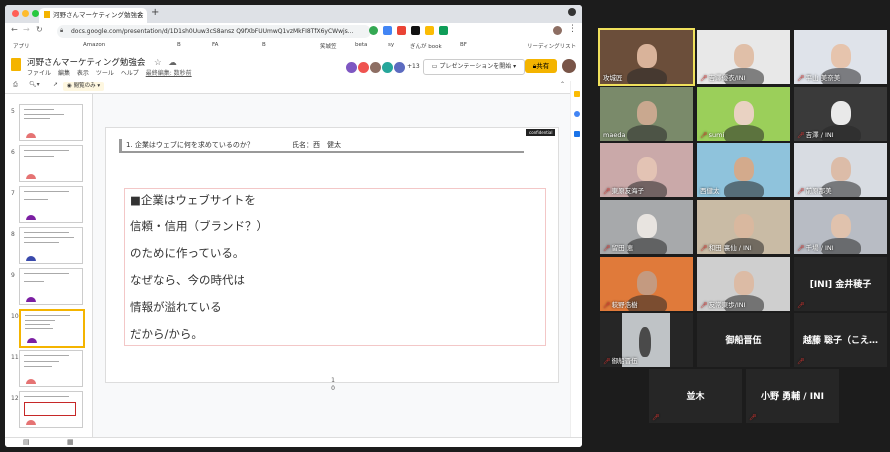 The height and width of the screenshot is (452, 890). Describe the element at coordinates (695, 396) in the screenshot. I see `participant-name-tile: 並木 🎤︎` at that location.